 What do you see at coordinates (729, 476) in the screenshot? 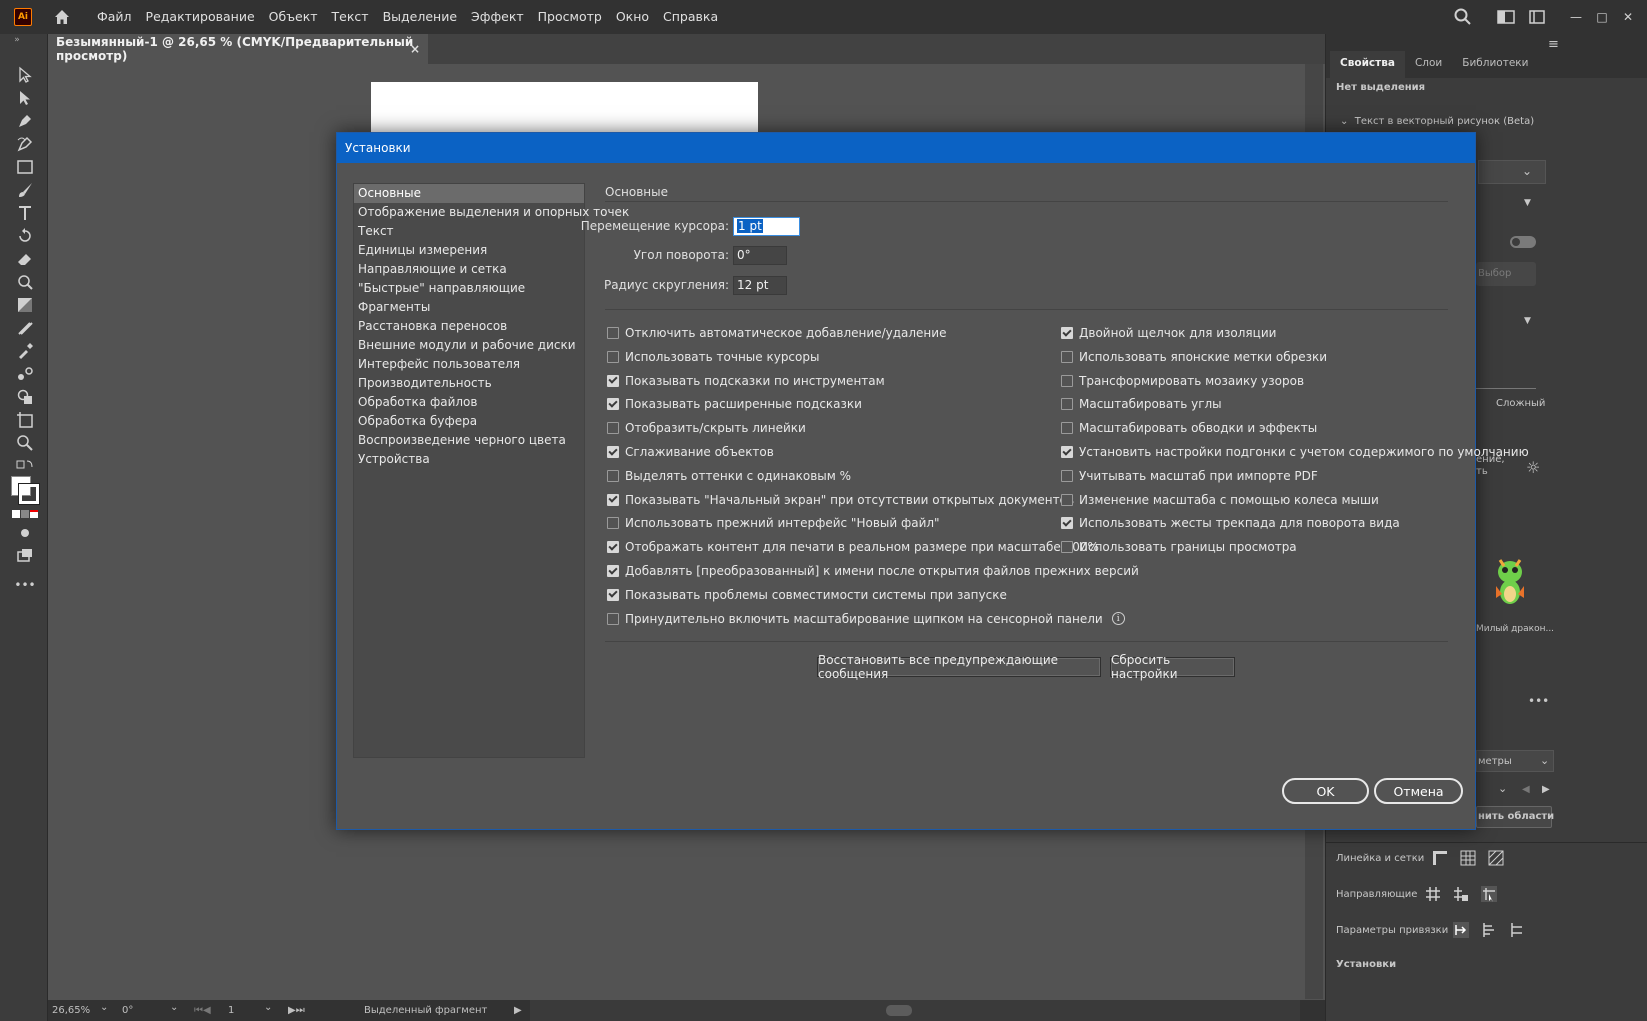
I see `left-option-6: Выделять оттенки с одинаковым %` at bounding box center [729, 476].